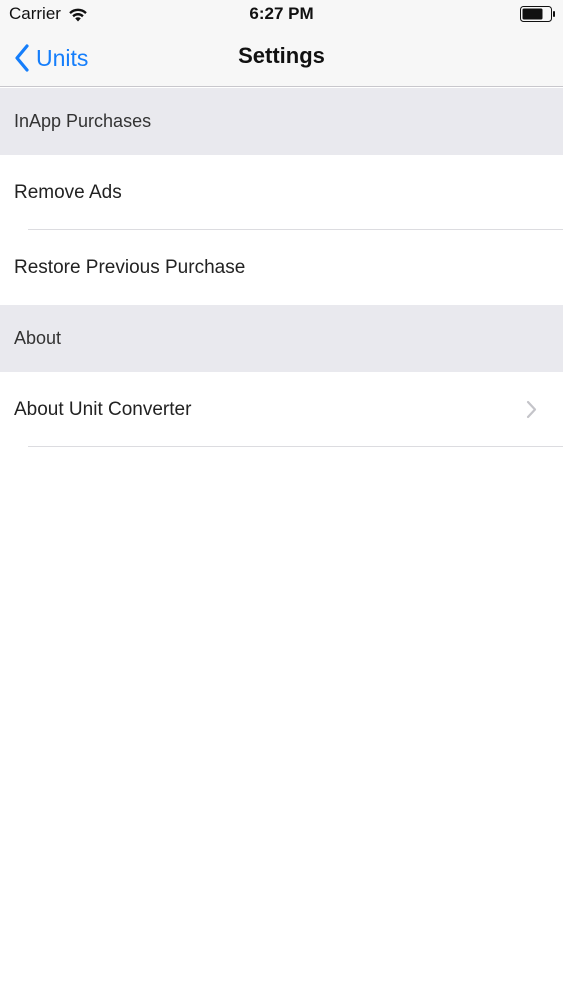 The image size is (563, 1000). I want to click on about-unit-converter-row: About Unit Converter, so click(281, 409).